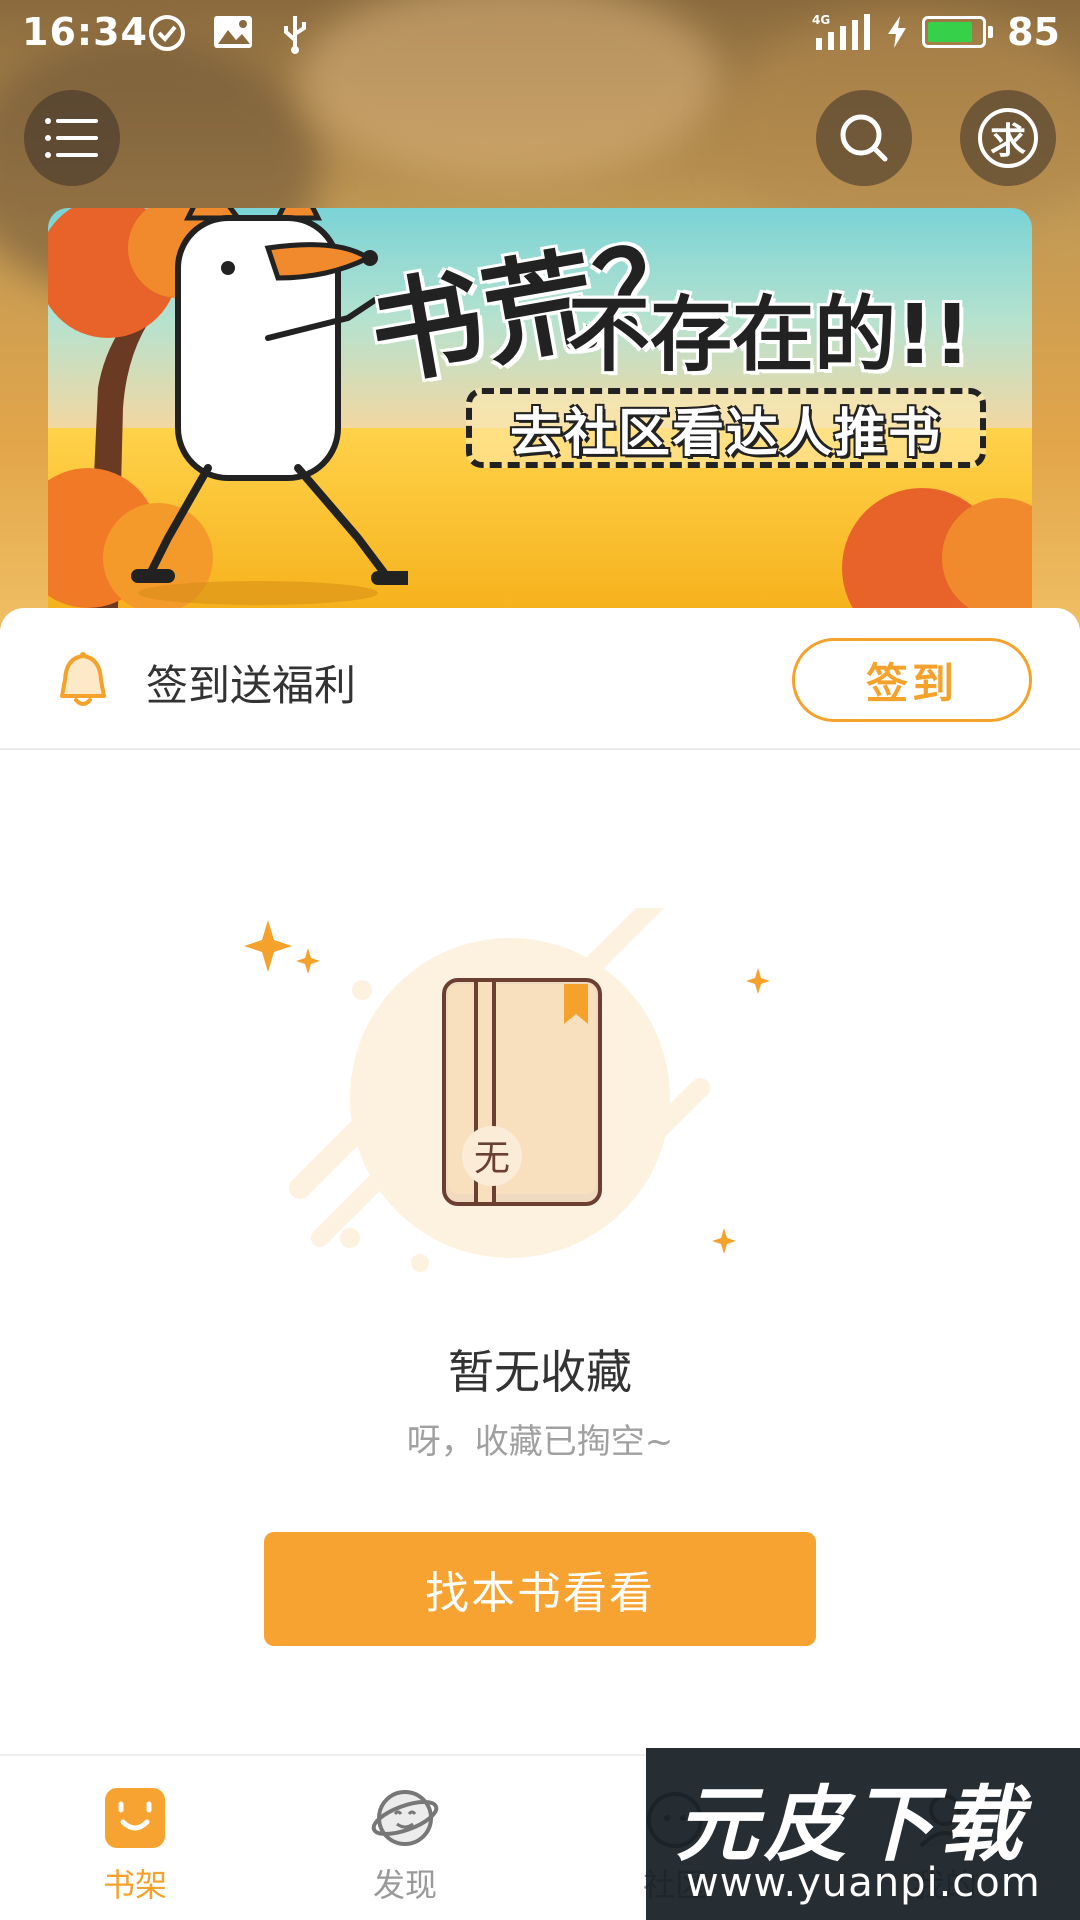 The height and width of the screenshot is (1920, 1080). I want to click on bush-illustration, so click(937, 548).